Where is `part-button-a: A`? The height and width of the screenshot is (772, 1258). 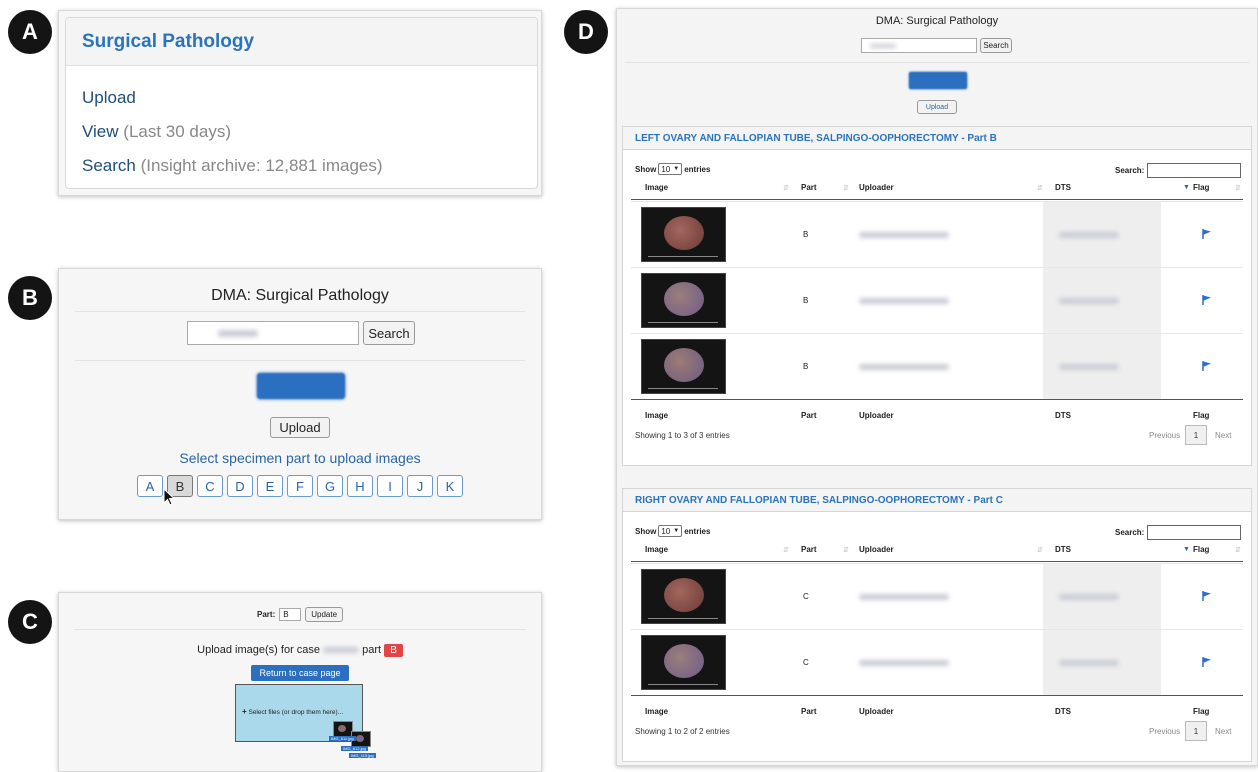
part-button-a: A is located at coordinates (150, 486).